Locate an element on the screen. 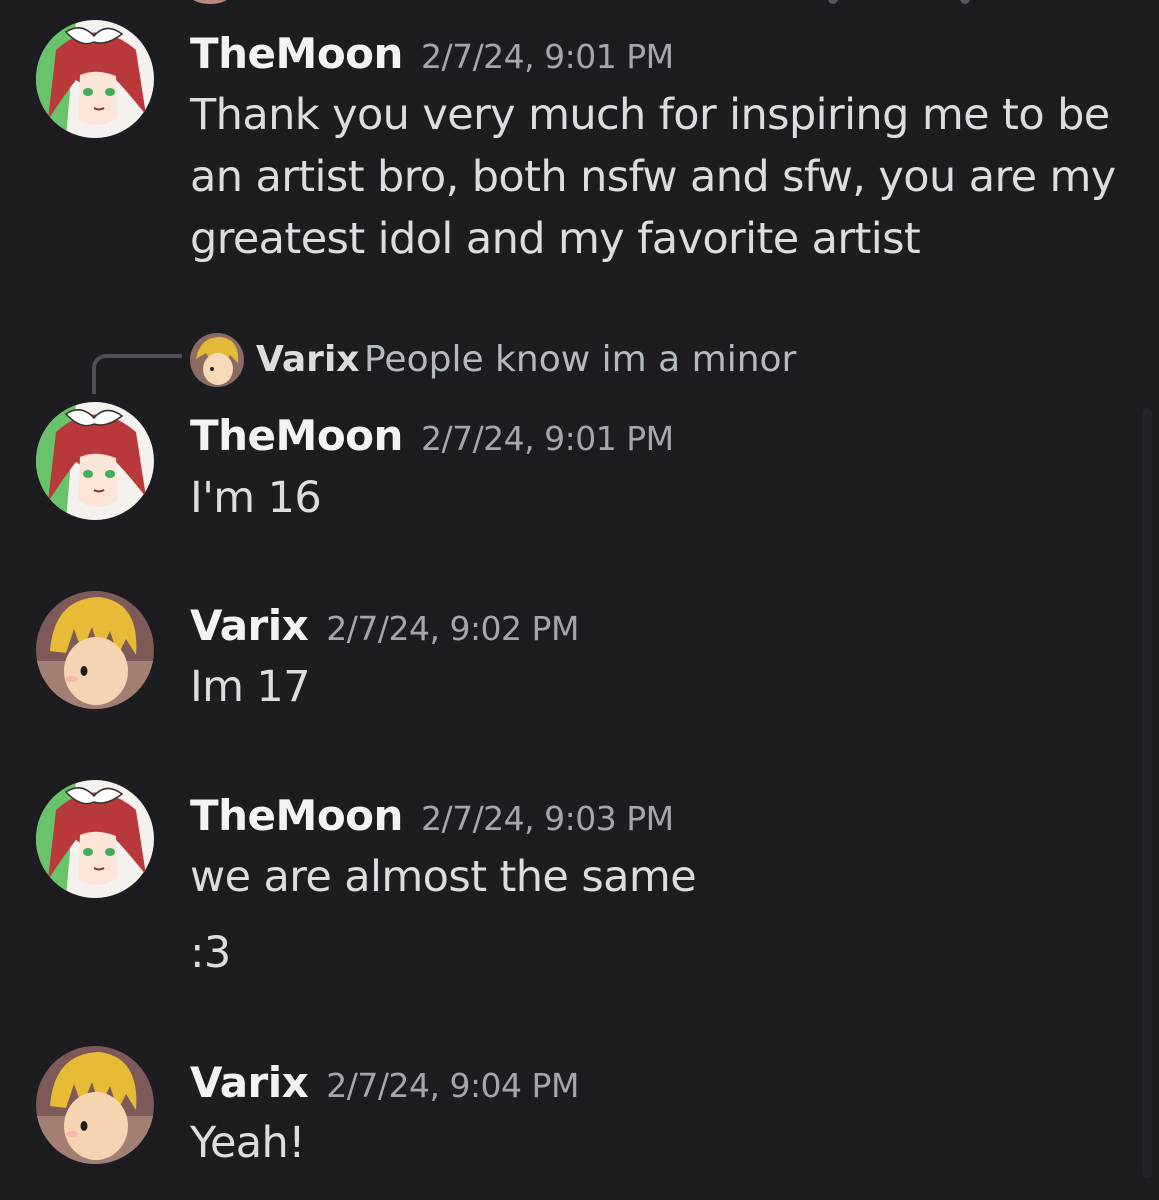 This screenshot has width=1159, height=1200. reply-content: People know im a minor is located at coordinates (580, 360).